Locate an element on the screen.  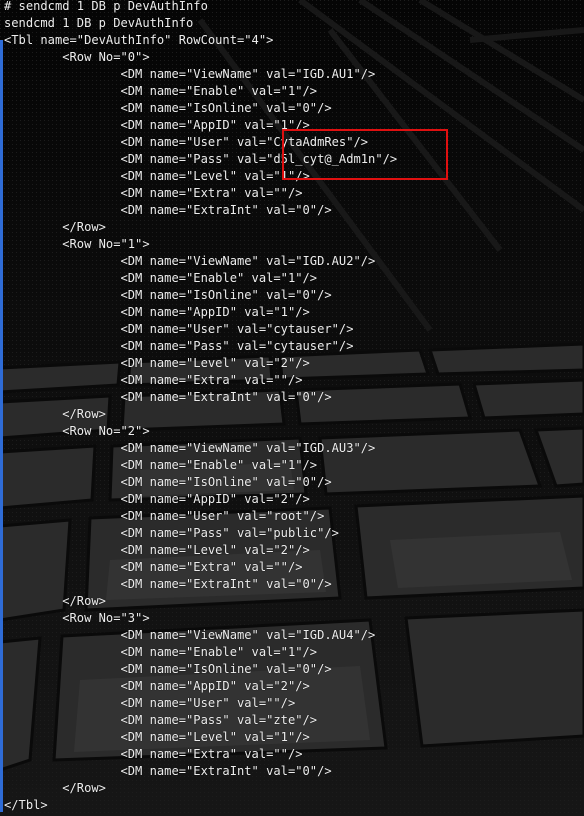
row-open-line: <Row No="2"> is located at coordinates (77, 431).